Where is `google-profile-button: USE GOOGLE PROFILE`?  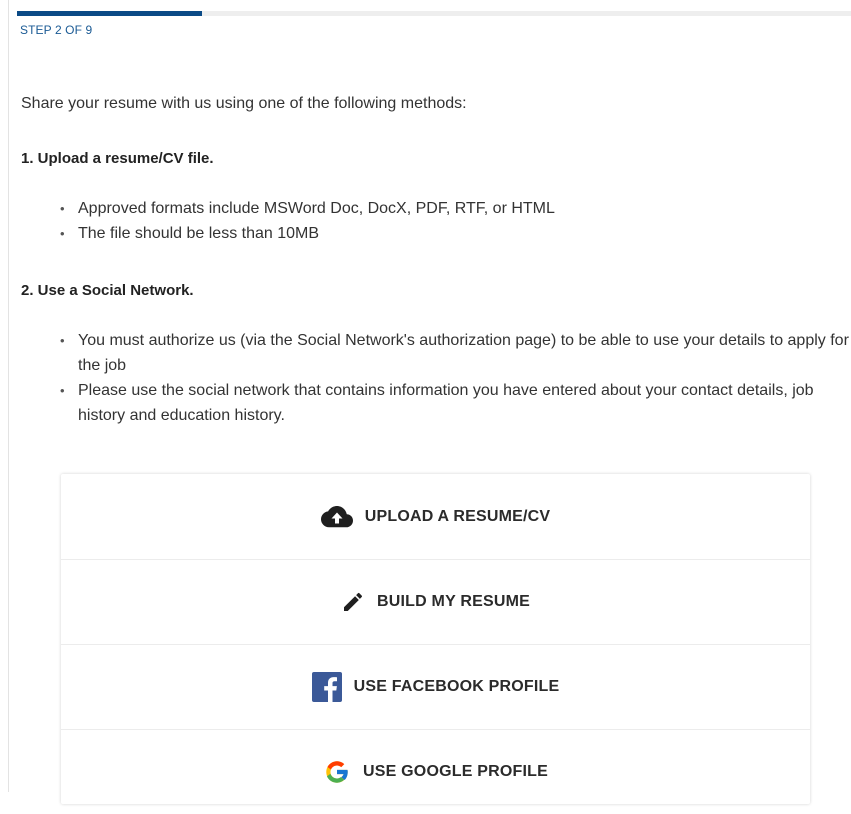 google-profile-button: USE GOOGLE PROFILE is located at coordinates (435, 771).